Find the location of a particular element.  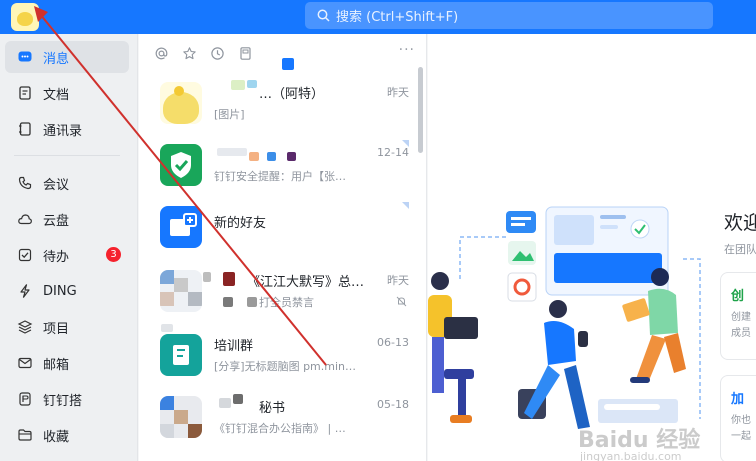

builder-icon is located at coordinates (25, 399).